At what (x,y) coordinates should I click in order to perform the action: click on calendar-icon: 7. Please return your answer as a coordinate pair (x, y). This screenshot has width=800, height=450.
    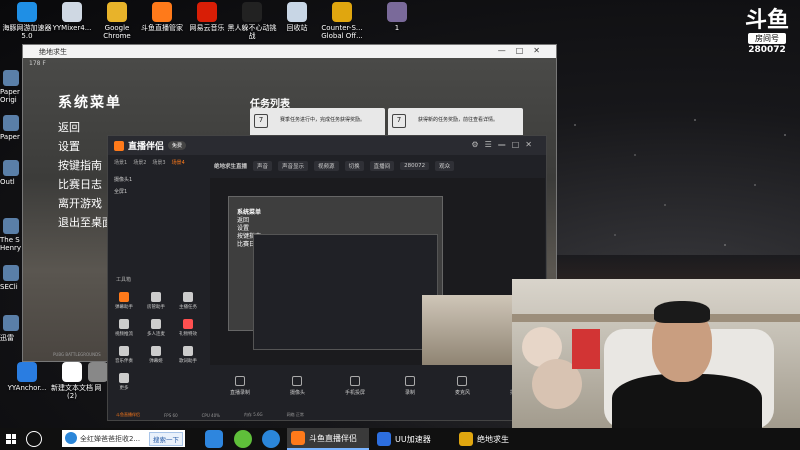
    Looking at the image, I should click on (261, 121).